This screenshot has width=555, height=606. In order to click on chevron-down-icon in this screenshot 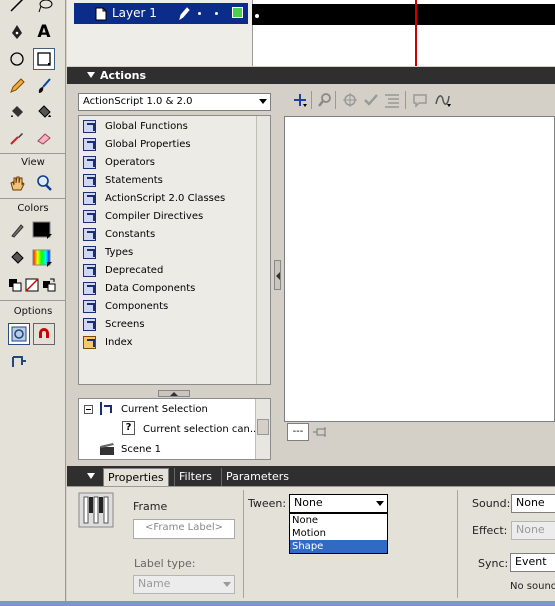, I will do `click(227, 584)`.